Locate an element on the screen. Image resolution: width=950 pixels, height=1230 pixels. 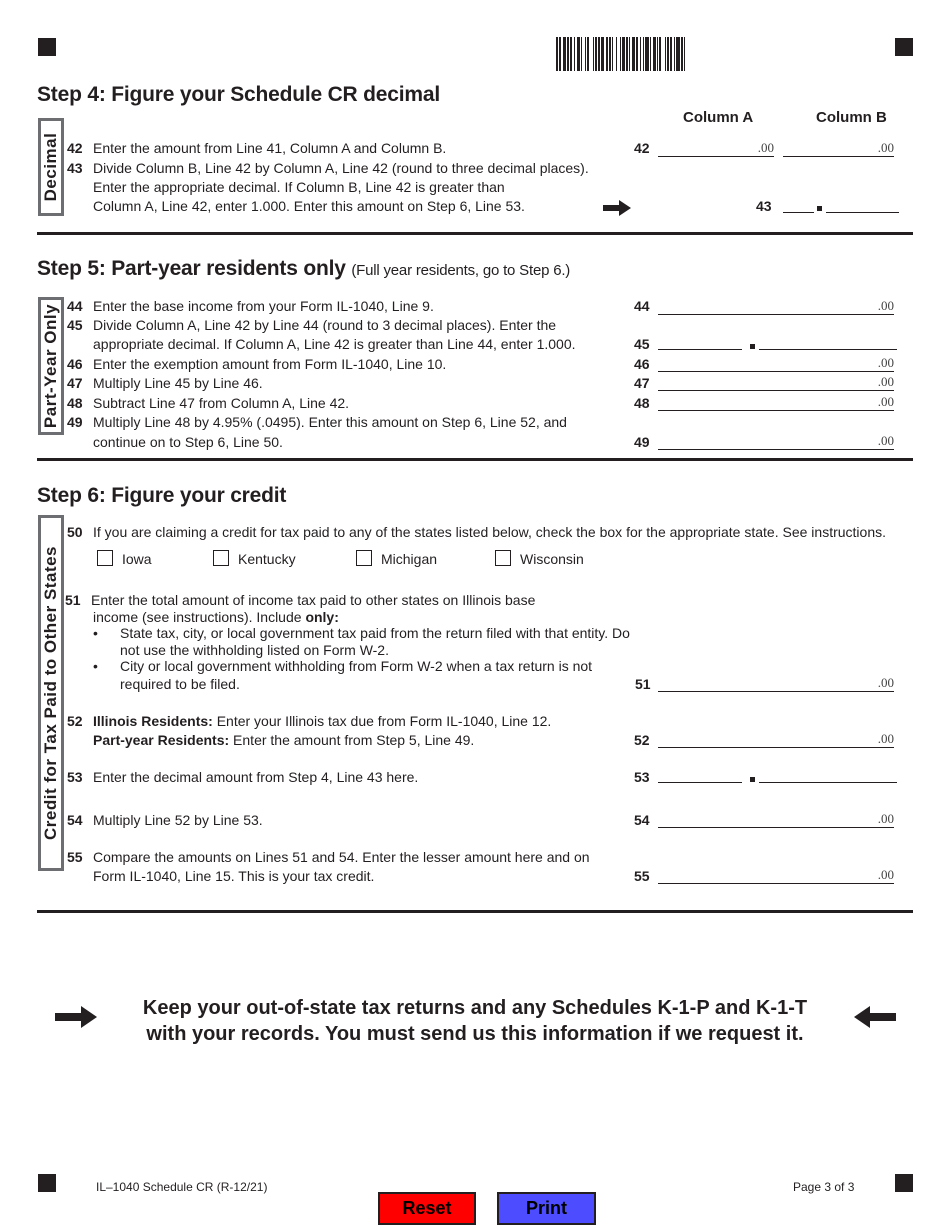
line-number-49: 49 is located at coordinates (75, 422).